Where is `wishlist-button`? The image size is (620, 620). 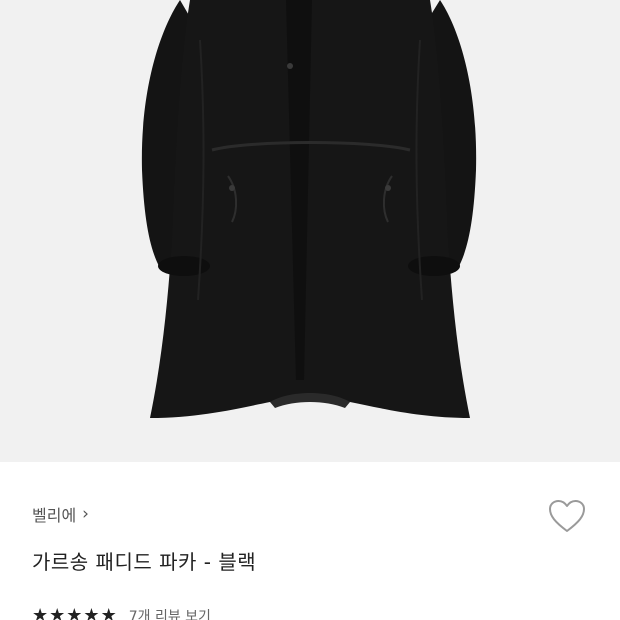 wishlist-button is located at coordinates (567, 517).